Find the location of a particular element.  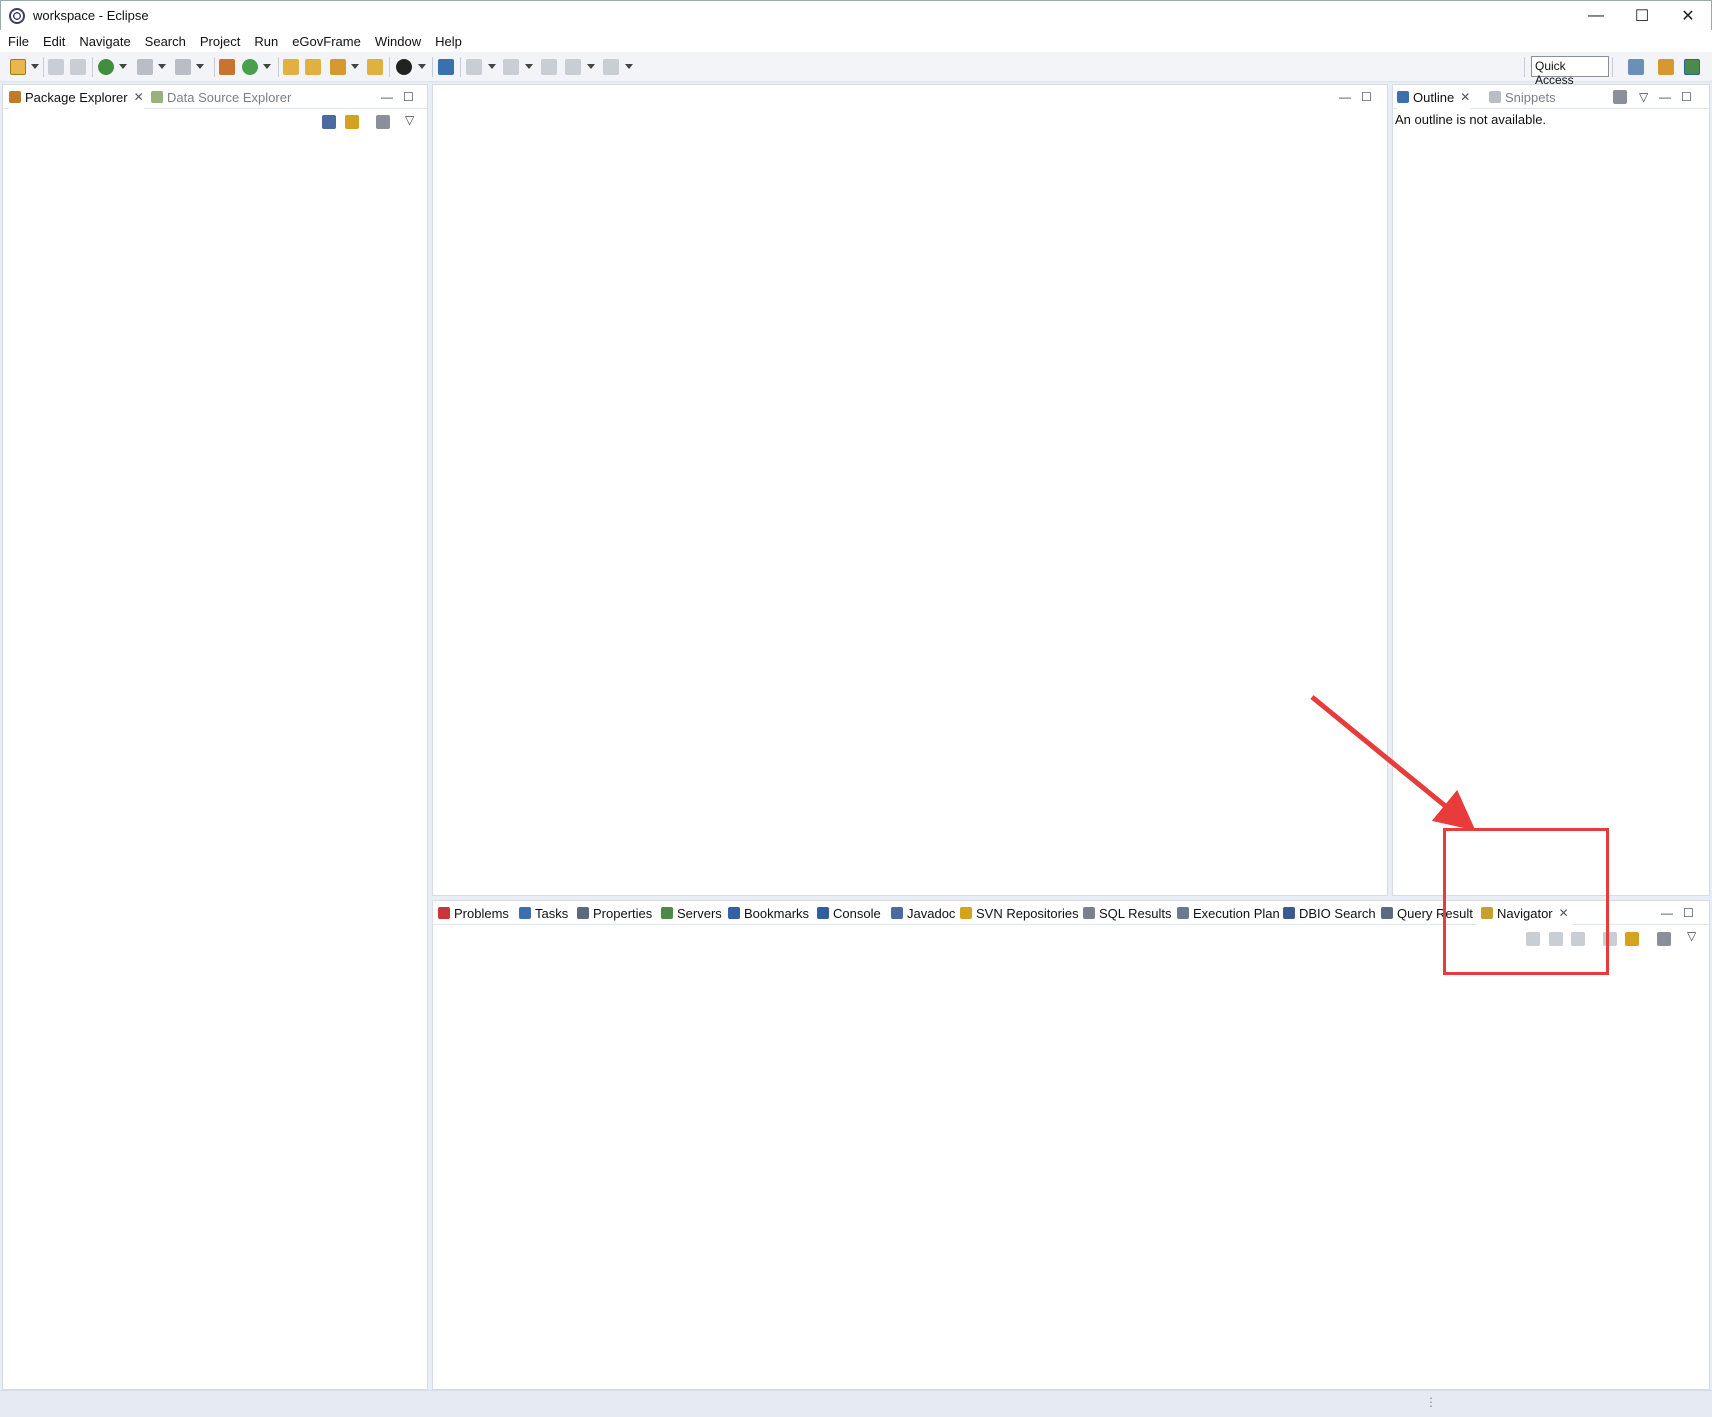

menu-edit: Edit is located at coordinates (54, 41).